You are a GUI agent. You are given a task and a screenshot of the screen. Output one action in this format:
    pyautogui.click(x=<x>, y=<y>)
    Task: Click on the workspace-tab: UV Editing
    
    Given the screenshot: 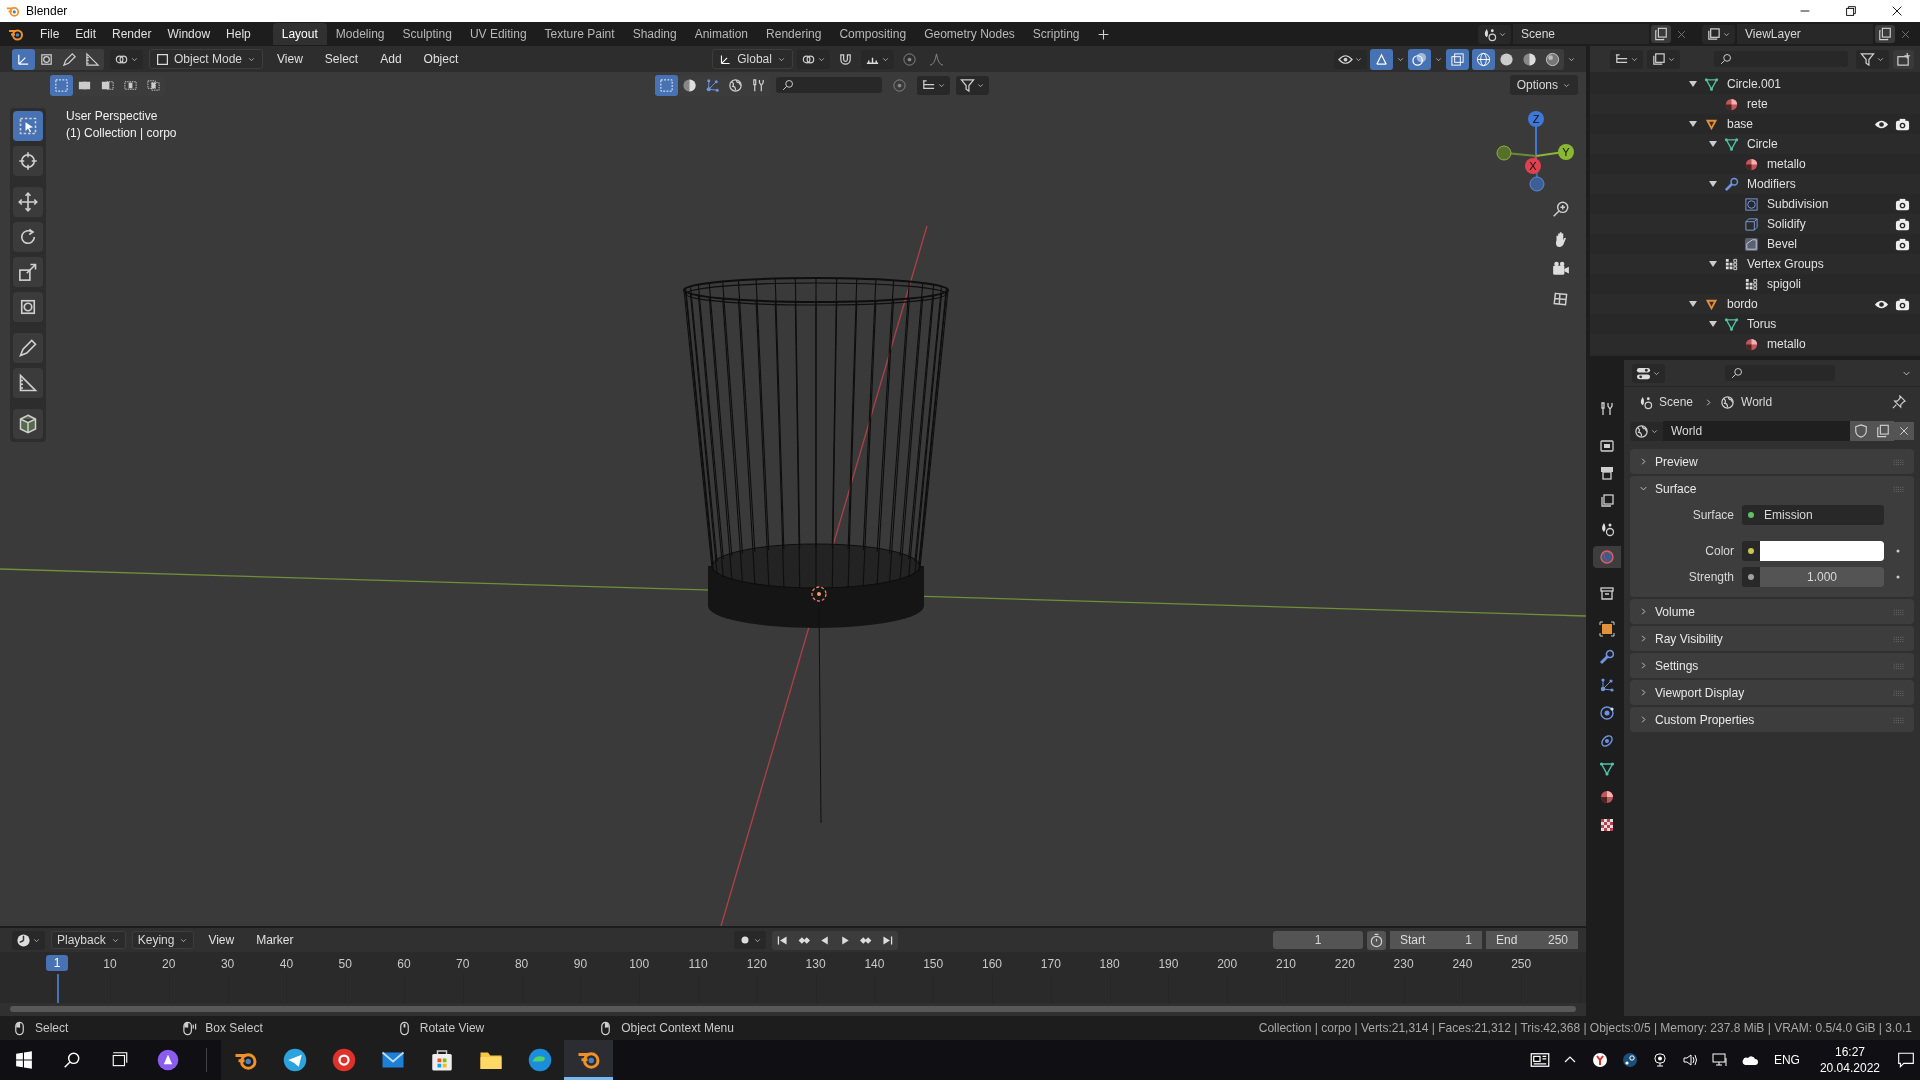 What is the action you would take?
    pyautogui.click(x=498, y=34)
    